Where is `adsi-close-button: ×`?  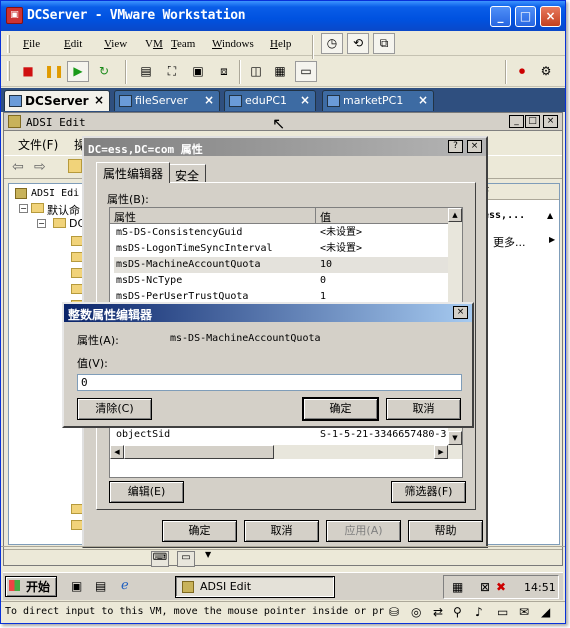
adsi-close-button: × is located at coordinates (550, 121).